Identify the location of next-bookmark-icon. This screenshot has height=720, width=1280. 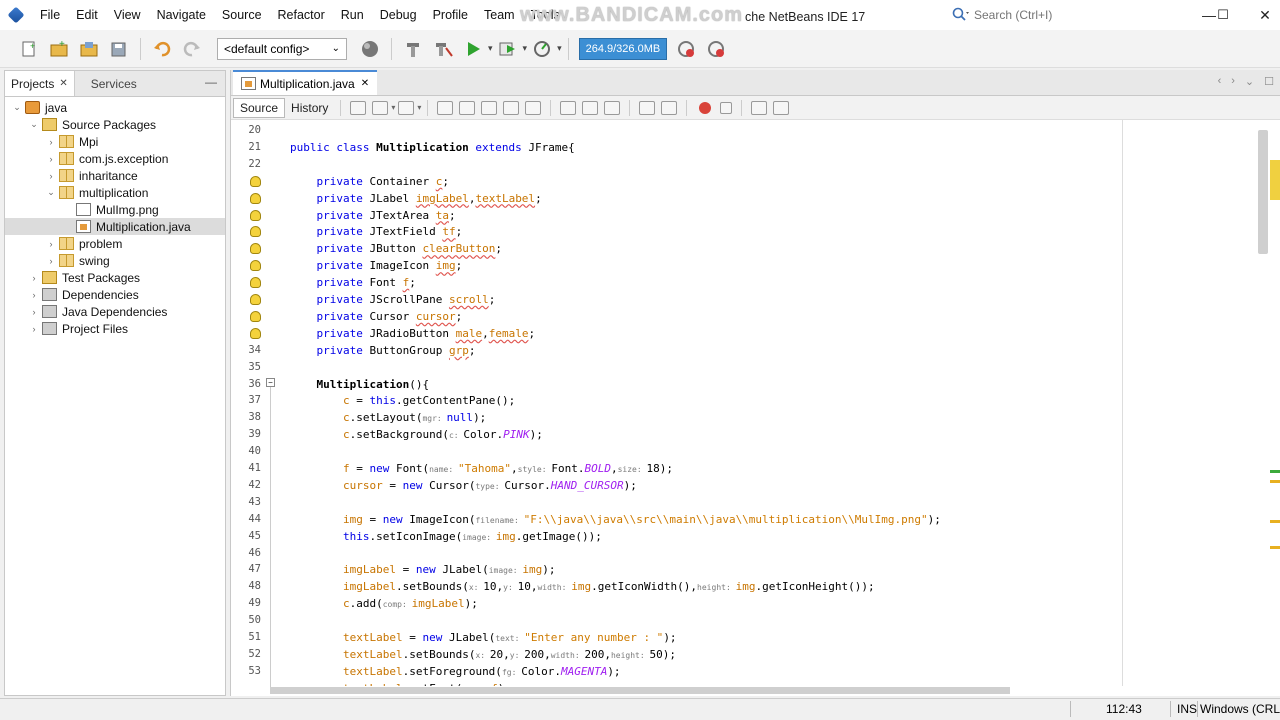
(590, 107).